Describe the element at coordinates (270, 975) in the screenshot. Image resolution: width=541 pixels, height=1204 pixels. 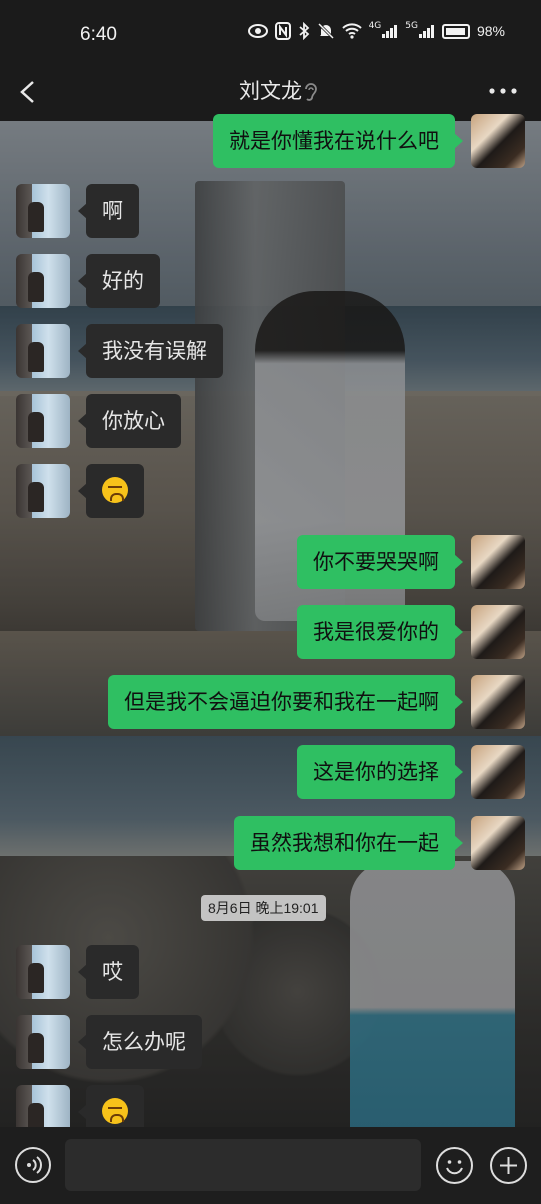
I see `message-row: 哎` at that location.